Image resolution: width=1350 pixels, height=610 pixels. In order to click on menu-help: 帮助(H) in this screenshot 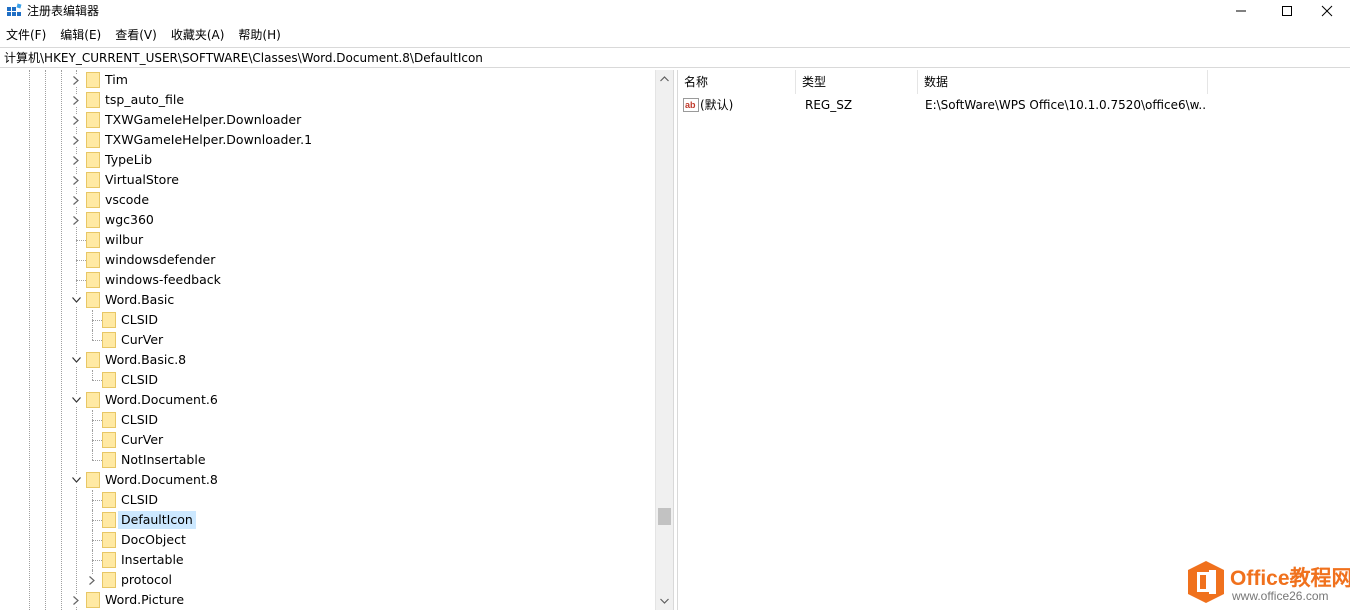, I will do `click(259, 35)`.